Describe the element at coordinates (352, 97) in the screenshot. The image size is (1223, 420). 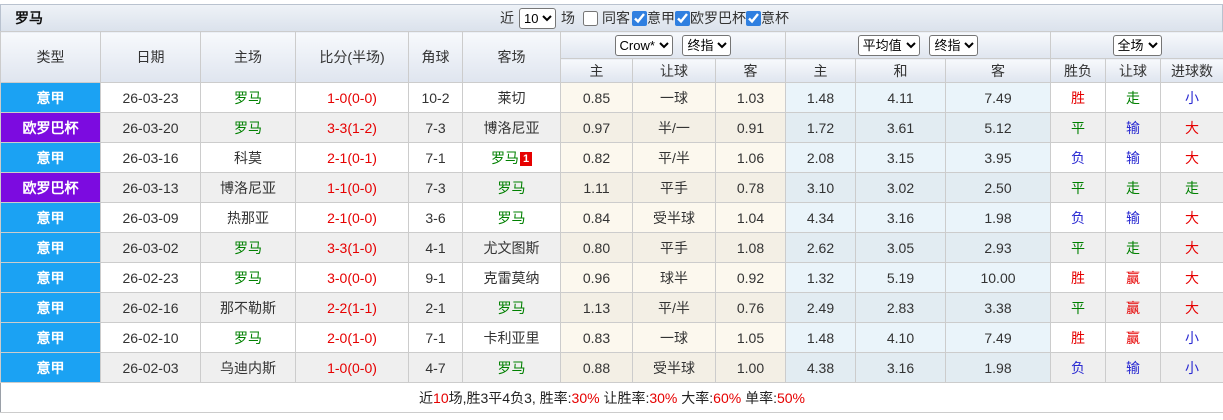
I see `score-cell: 1-0(0-0)` at that location.